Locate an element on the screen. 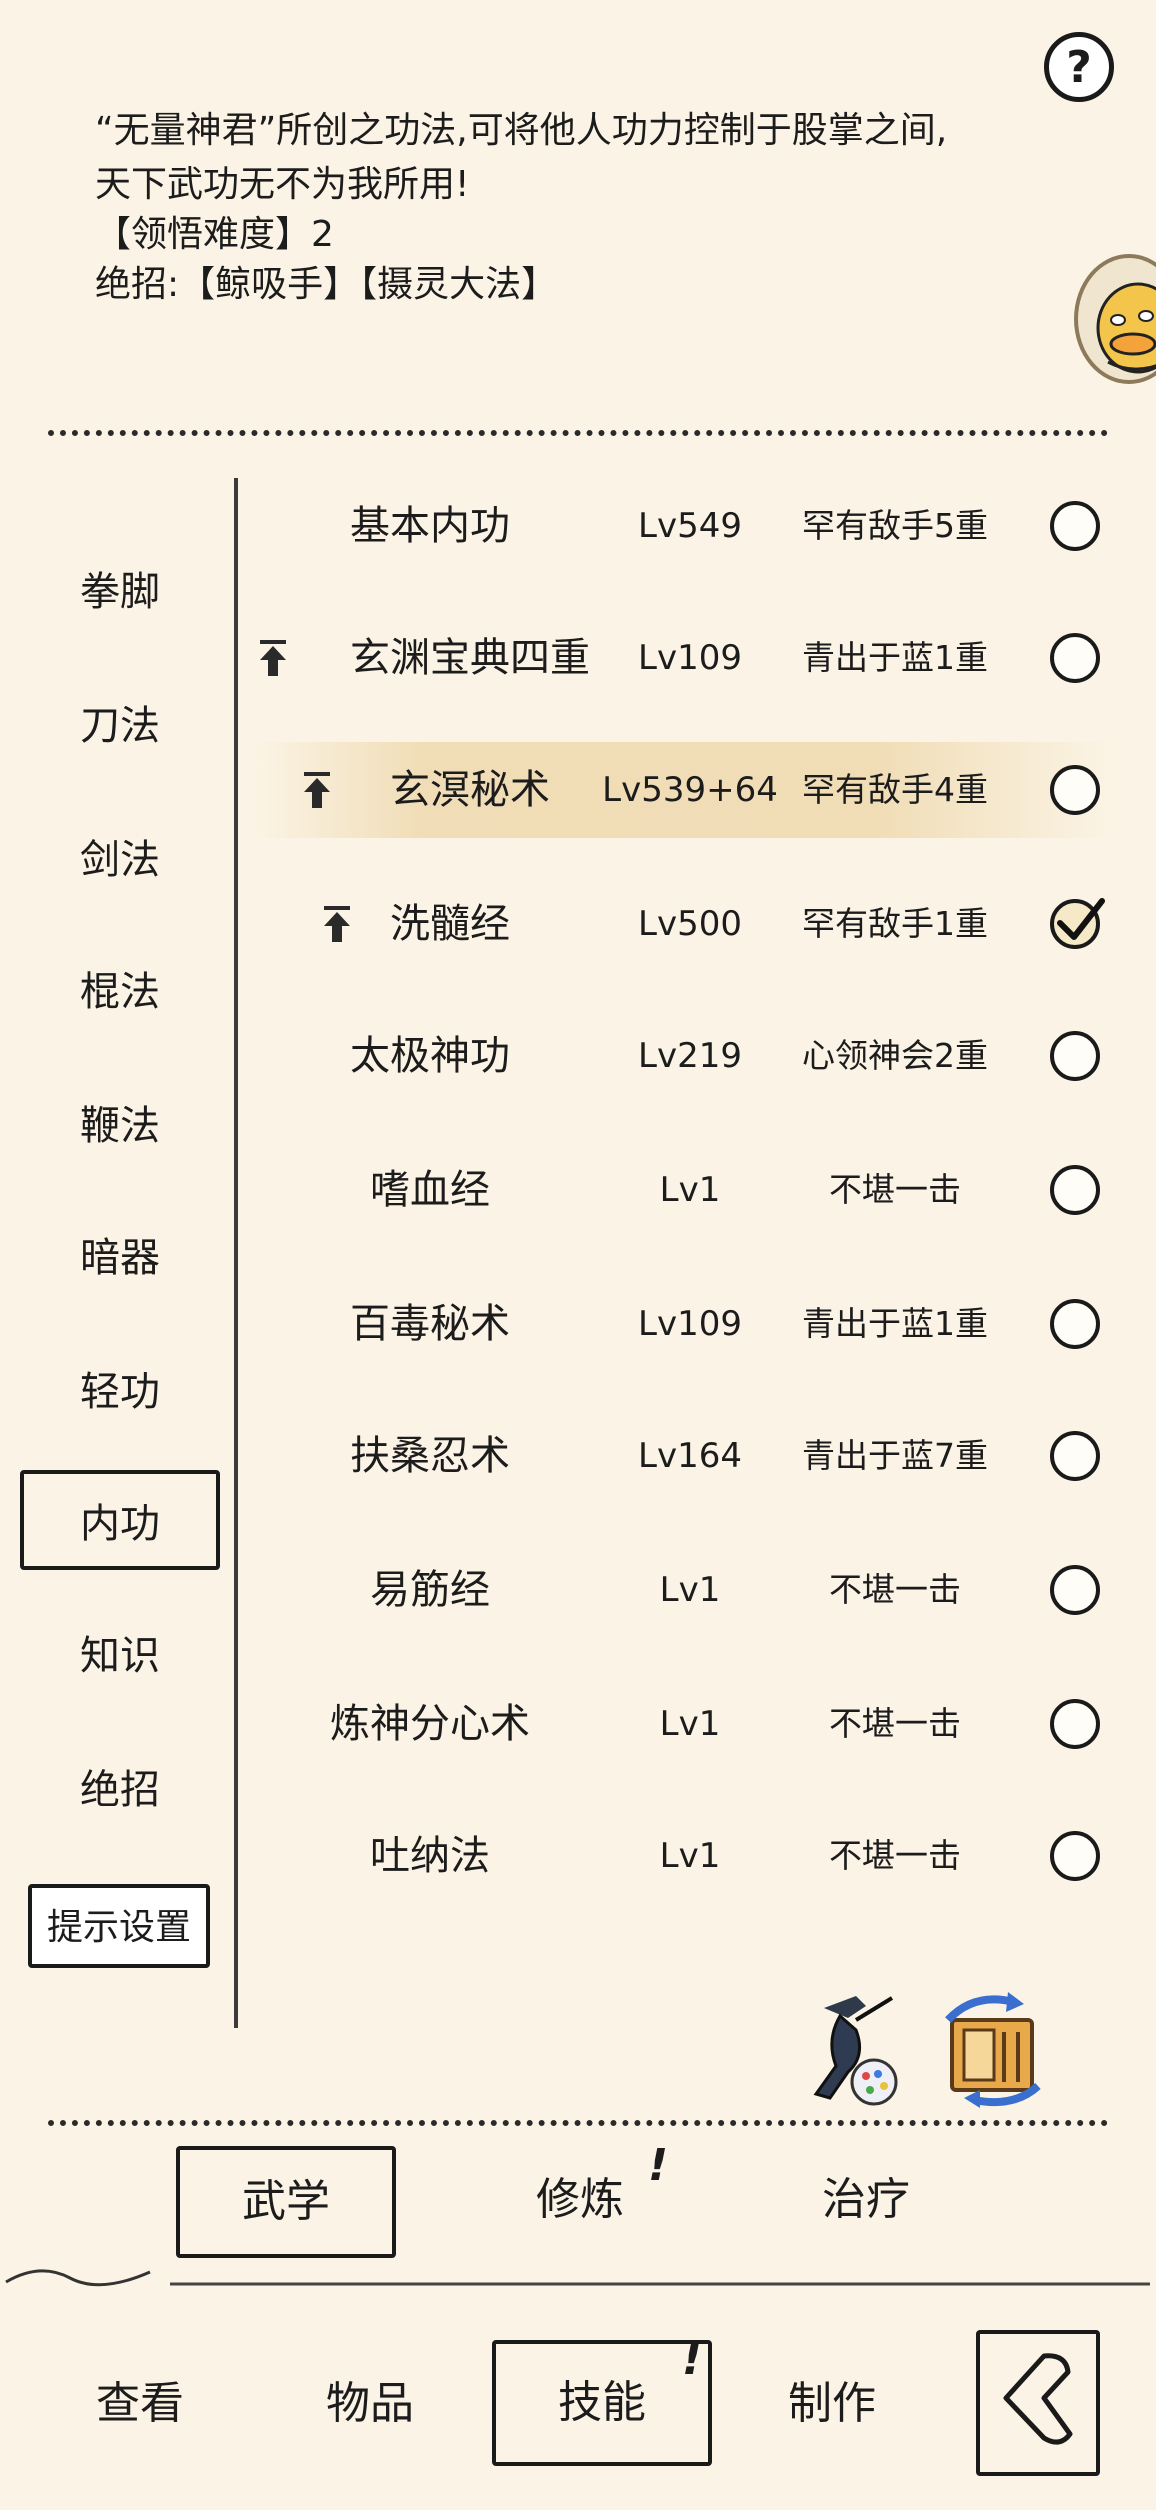 The height and width of the screenshot is (2510, 1156). category-ultimate: 绝招 is located at coordinates (120, 1790).